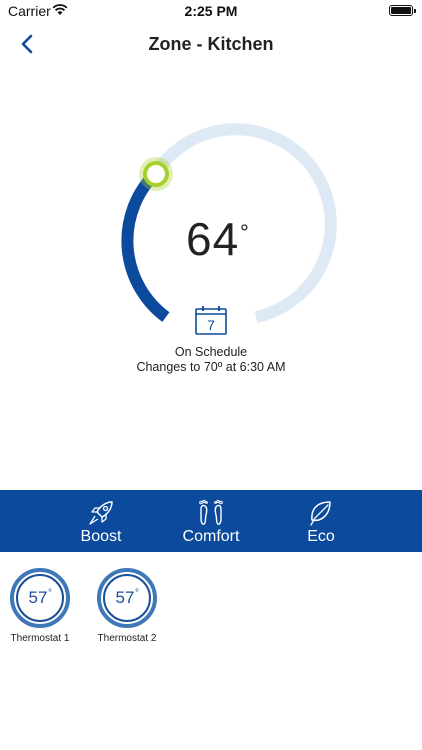 Image resolution: width=422 pixels, height=750 pixels. I want to click on thermostat-1-degree: °, so click(50, 593).